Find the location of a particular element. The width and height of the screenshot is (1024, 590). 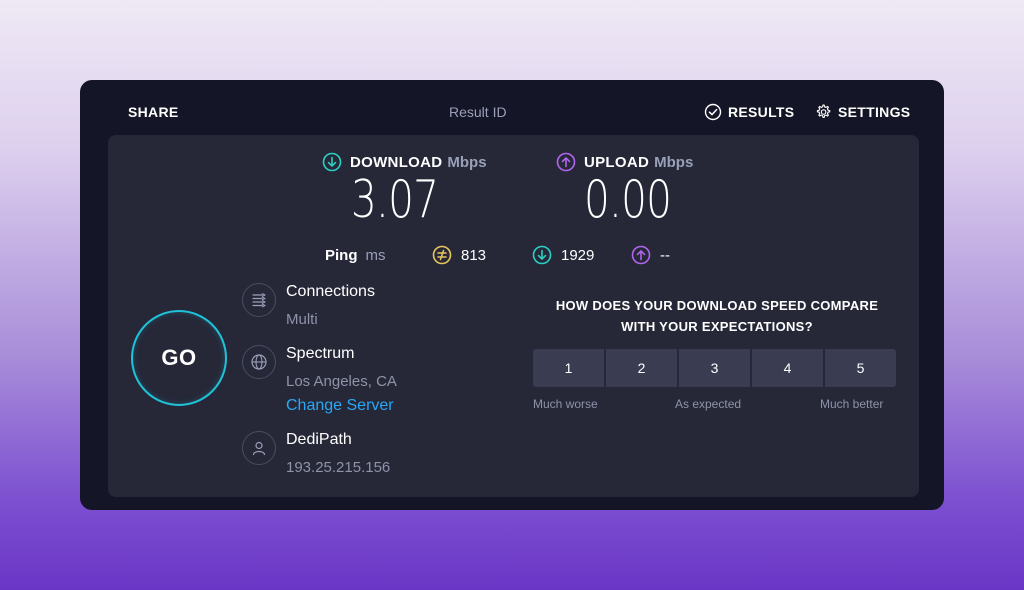

settings-label: SETTINGS is located at coordinates (874, 112).